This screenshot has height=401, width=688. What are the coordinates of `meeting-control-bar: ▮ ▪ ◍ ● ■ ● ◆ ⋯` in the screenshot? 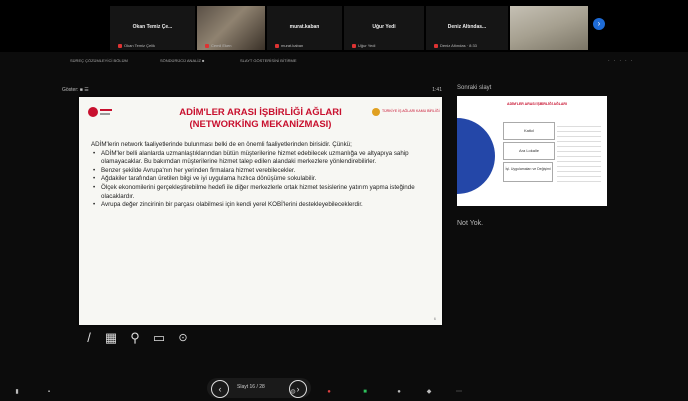 It's located at (344, 393).